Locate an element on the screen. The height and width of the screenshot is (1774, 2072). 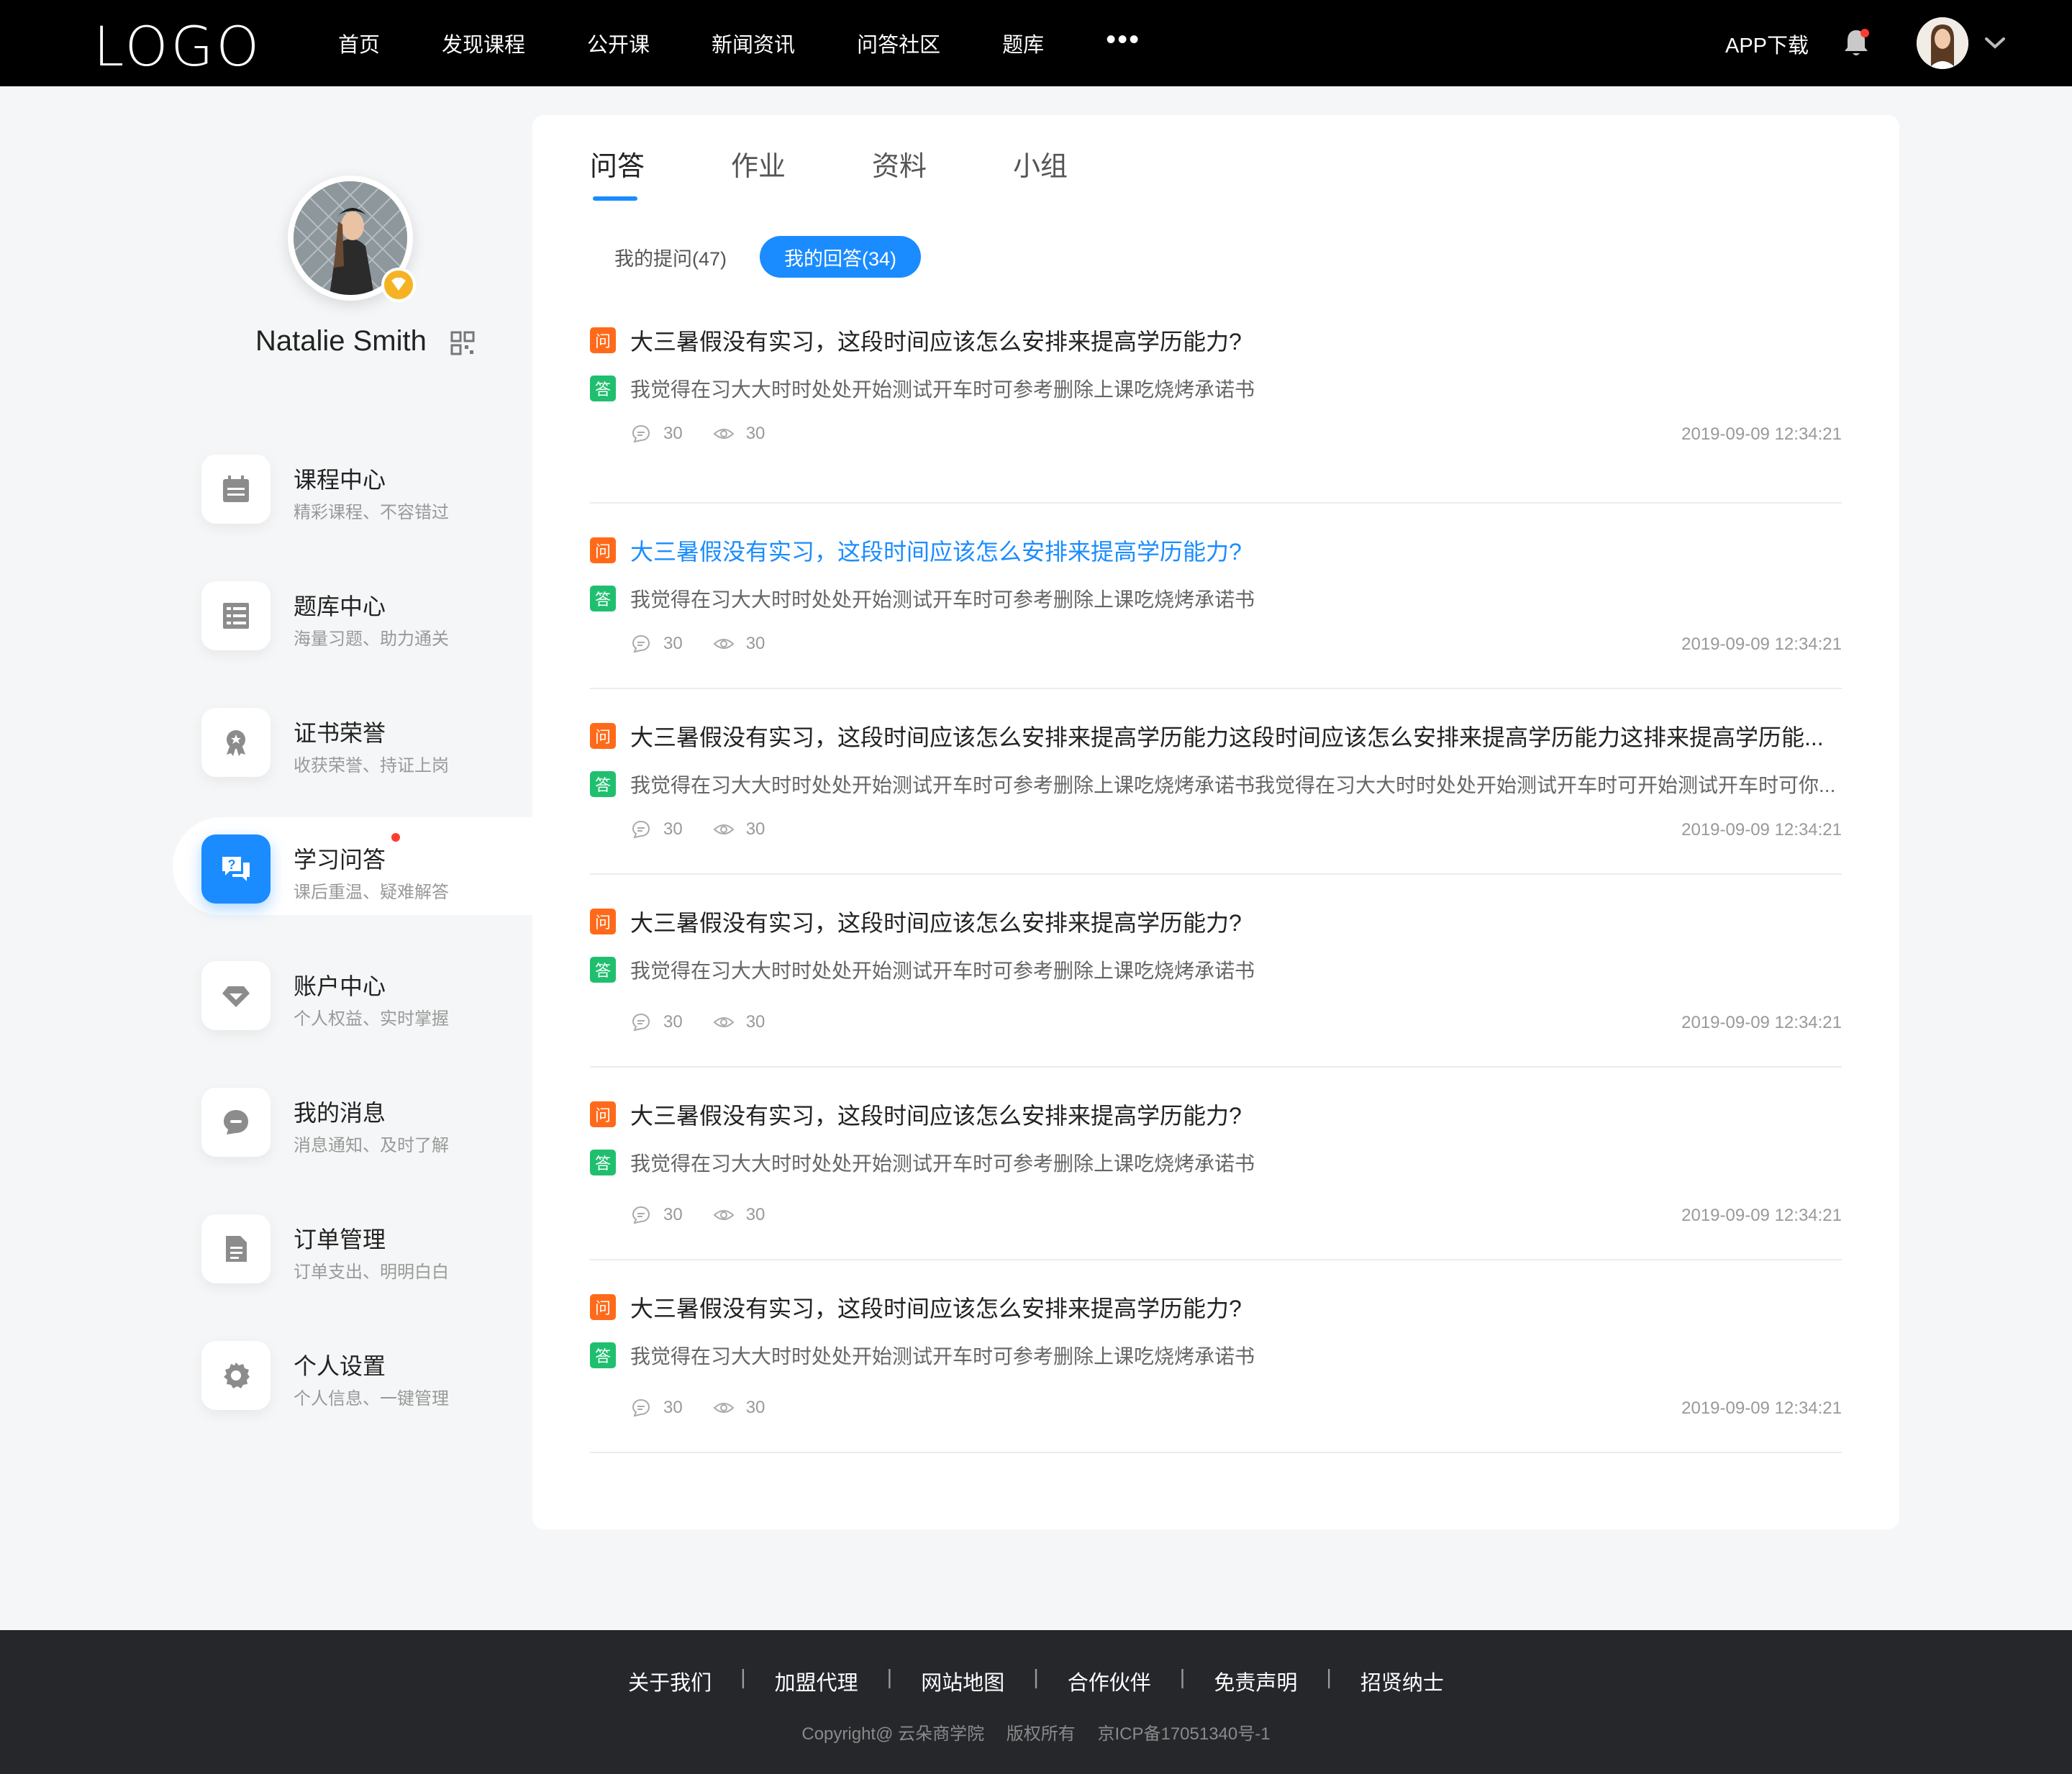
menu-subtitle: 精彩课程、不容错过 is located at coordinates (372, 512).